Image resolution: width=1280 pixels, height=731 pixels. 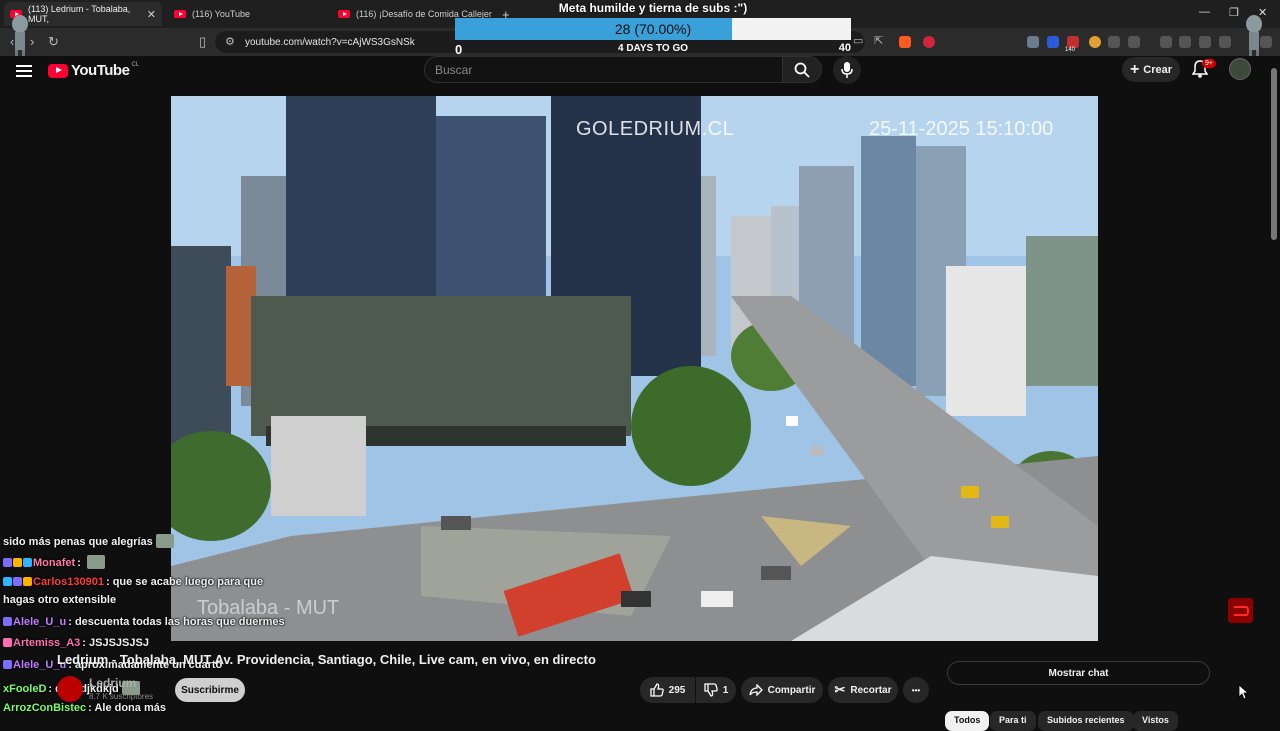 What do you see at coordinates (1053, 42) in the screenshot?
I see `audio-extension-icon` at bounding box center [1053, 42].